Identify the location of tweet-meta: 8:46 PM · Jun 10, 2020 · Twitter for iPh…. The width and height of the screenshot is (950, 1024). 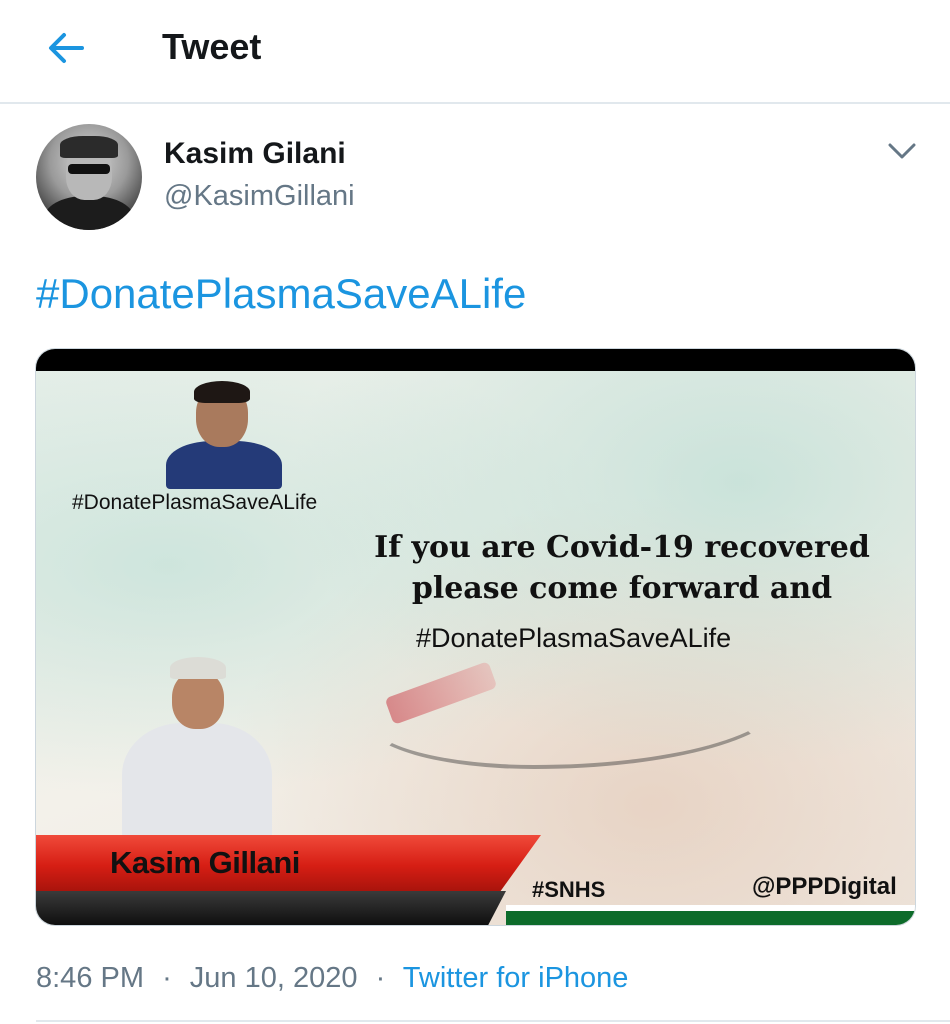
(332, 978).